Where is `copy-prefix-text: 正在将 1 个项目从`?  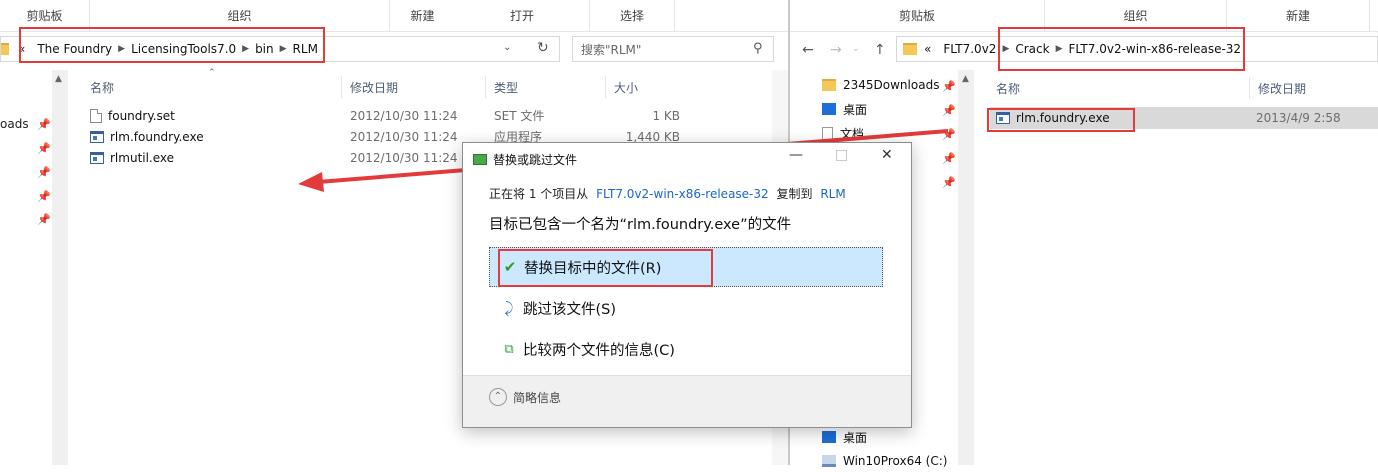 copy-prefix-text: 正在将 1 个项目从 is located at coordinates (539, 194).